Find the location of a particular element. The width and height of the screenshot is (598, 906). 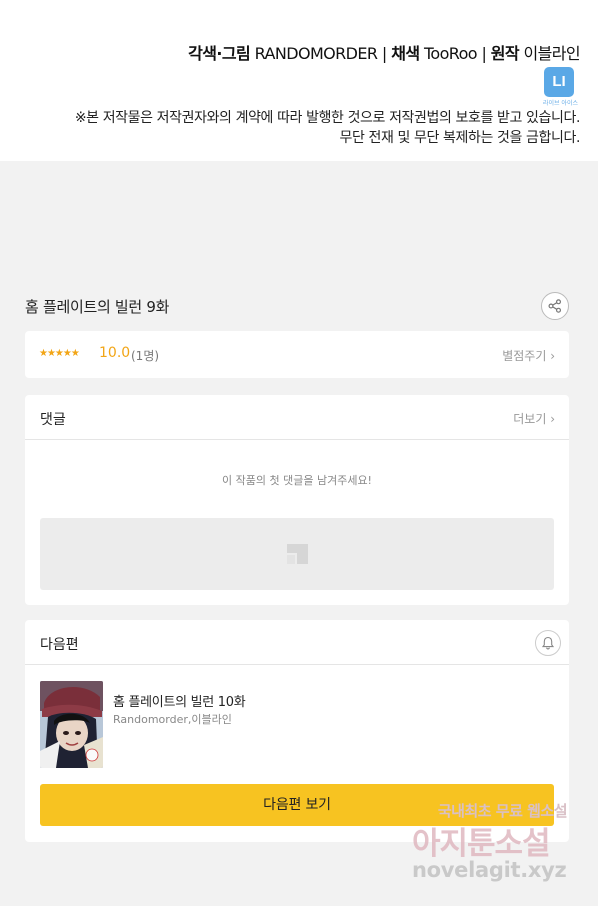

next-episode-header: 다음편 is located at coordinates (297, 642).